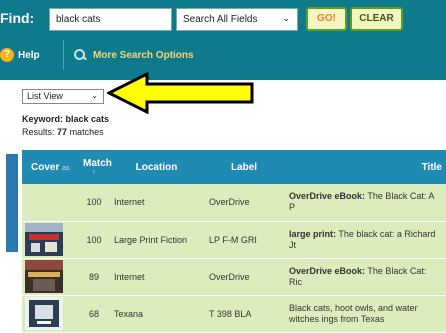 This screenshot has height=333, width=446. What do you see at coordinates (220, 19) in the screenshot?
I see `search-field-value: Search All Fields` at bounding box center [220, 19].